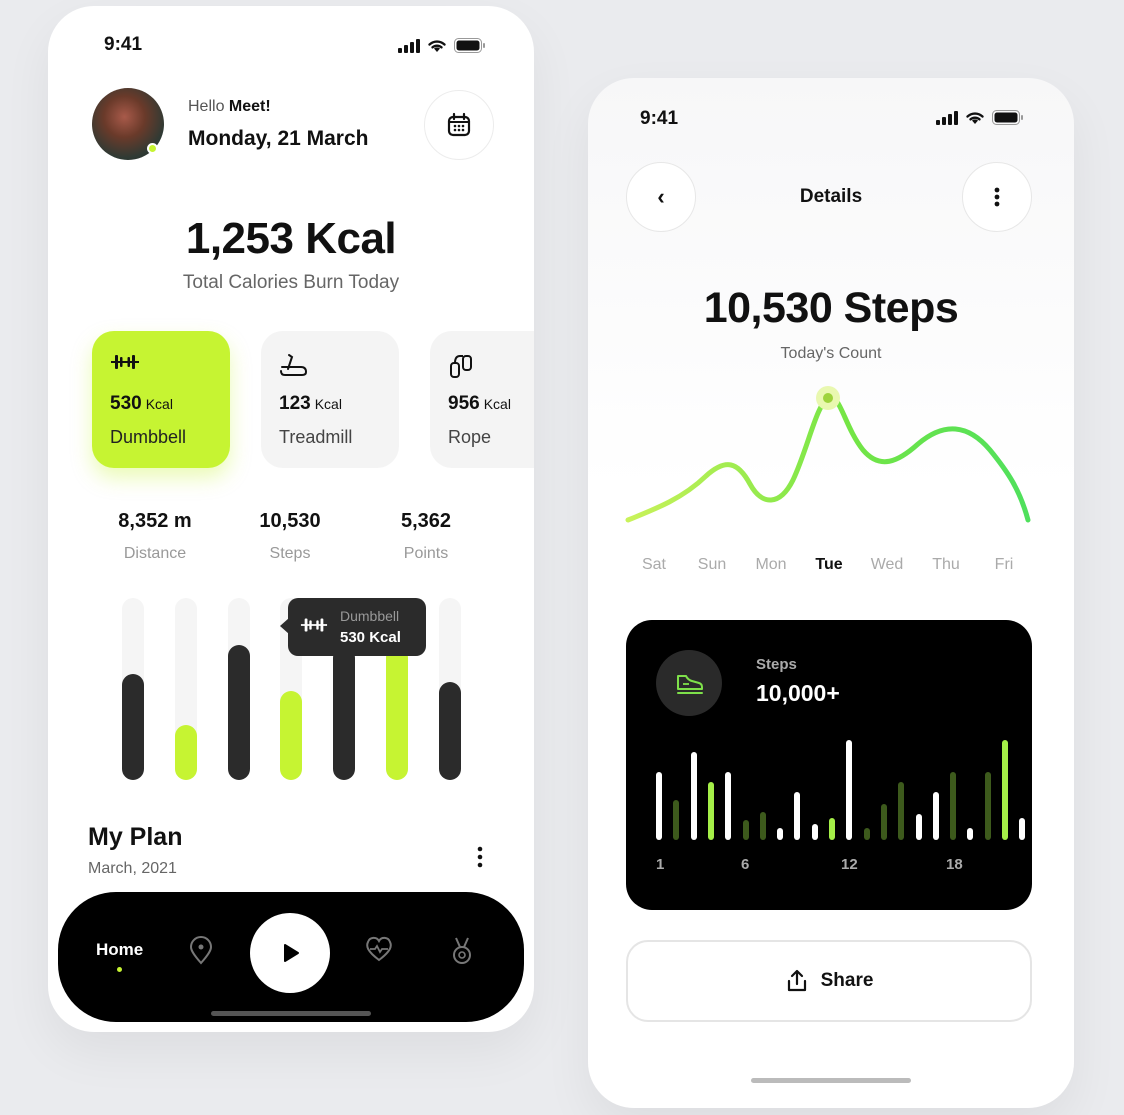 The height and width of the screenshot is (1115, 1124). Describe the element at coordinates (482, 399) in the screenshot. I see `activity-card-rope: 956 Kcal Rope` at that location.